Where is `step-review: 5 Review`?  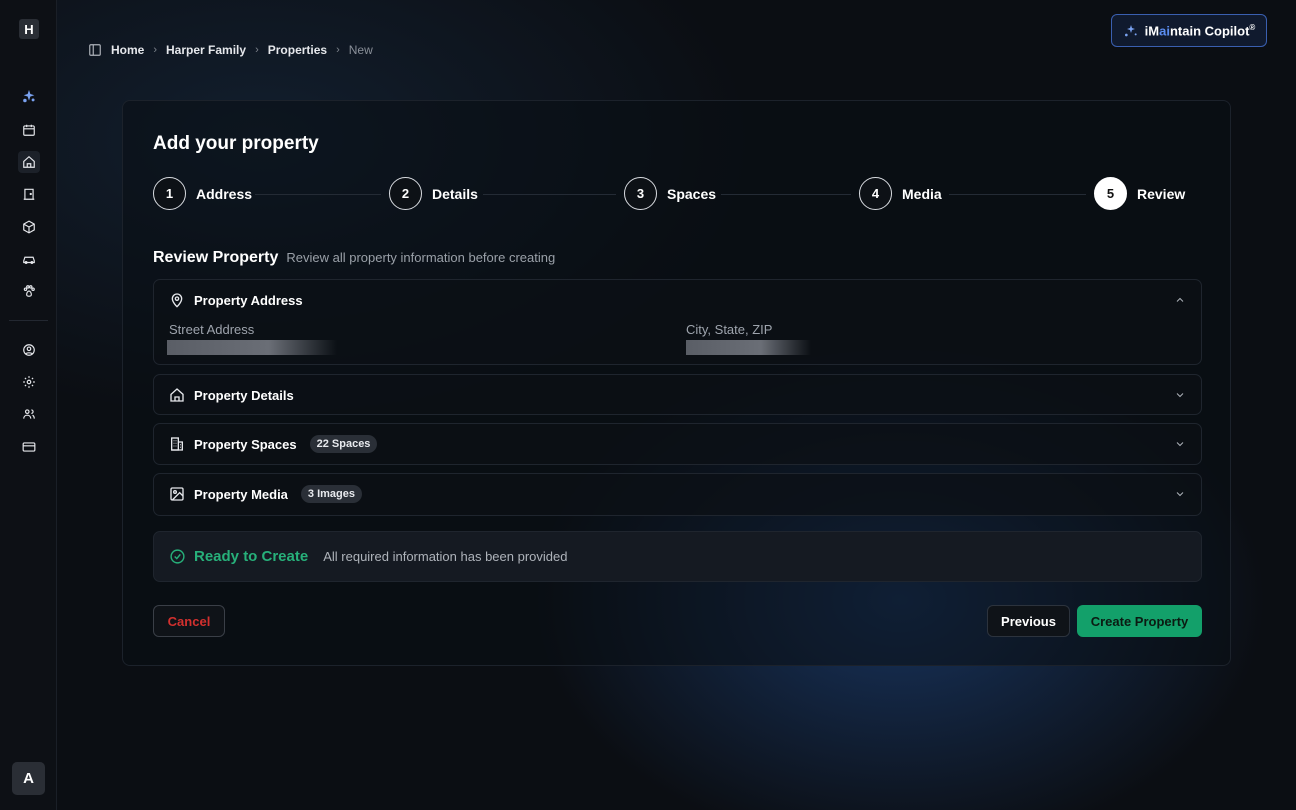
step-review: 5 Review is located at coordinates (1139, 193).